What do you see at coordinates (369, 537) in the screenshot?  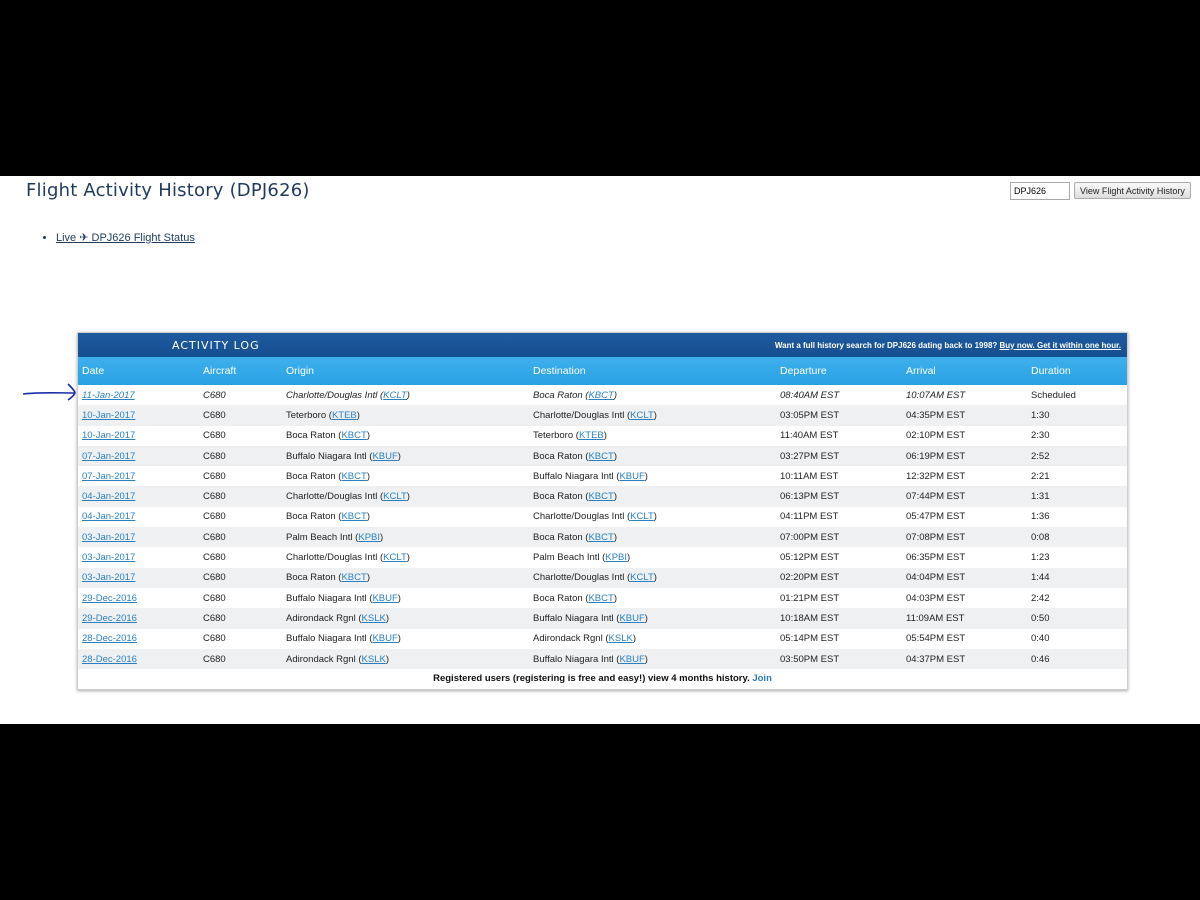 I see `origin-code-link: KPBI` at bounding box center [369, 537].